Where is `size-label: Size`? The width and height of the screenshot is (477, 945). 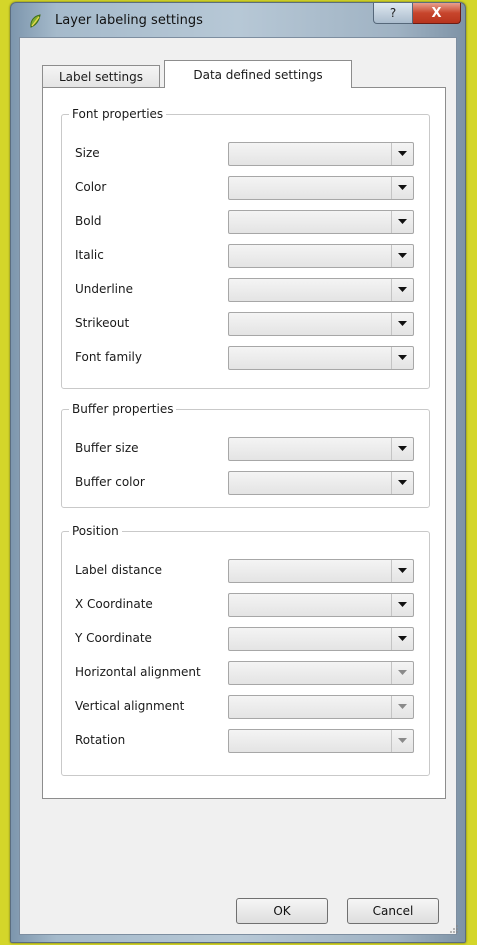 size-label: Size is located at coordinates (87, 153).